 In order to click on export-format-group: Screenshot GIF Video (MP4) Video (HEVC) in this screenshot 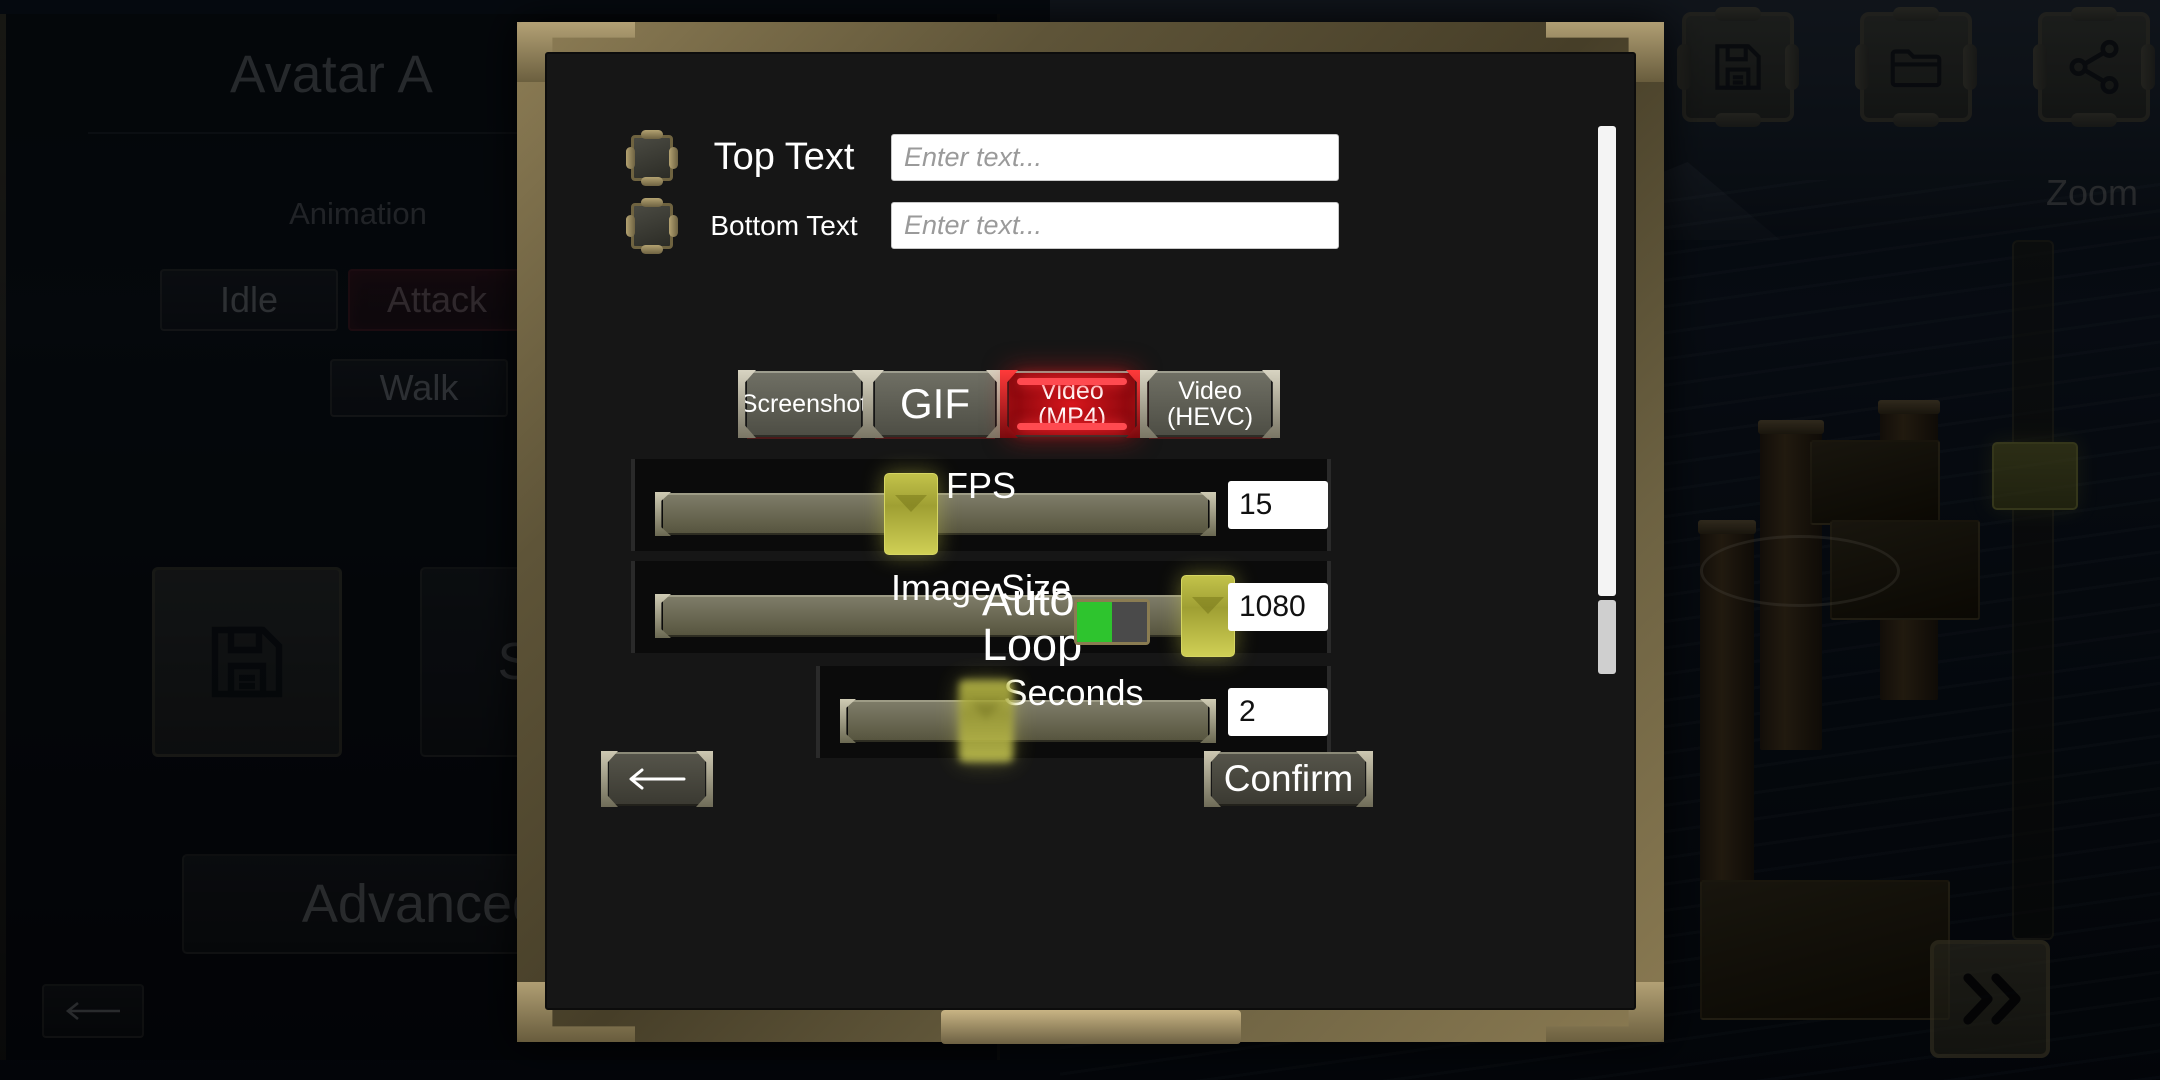, I will do `click(1009, 404)`.